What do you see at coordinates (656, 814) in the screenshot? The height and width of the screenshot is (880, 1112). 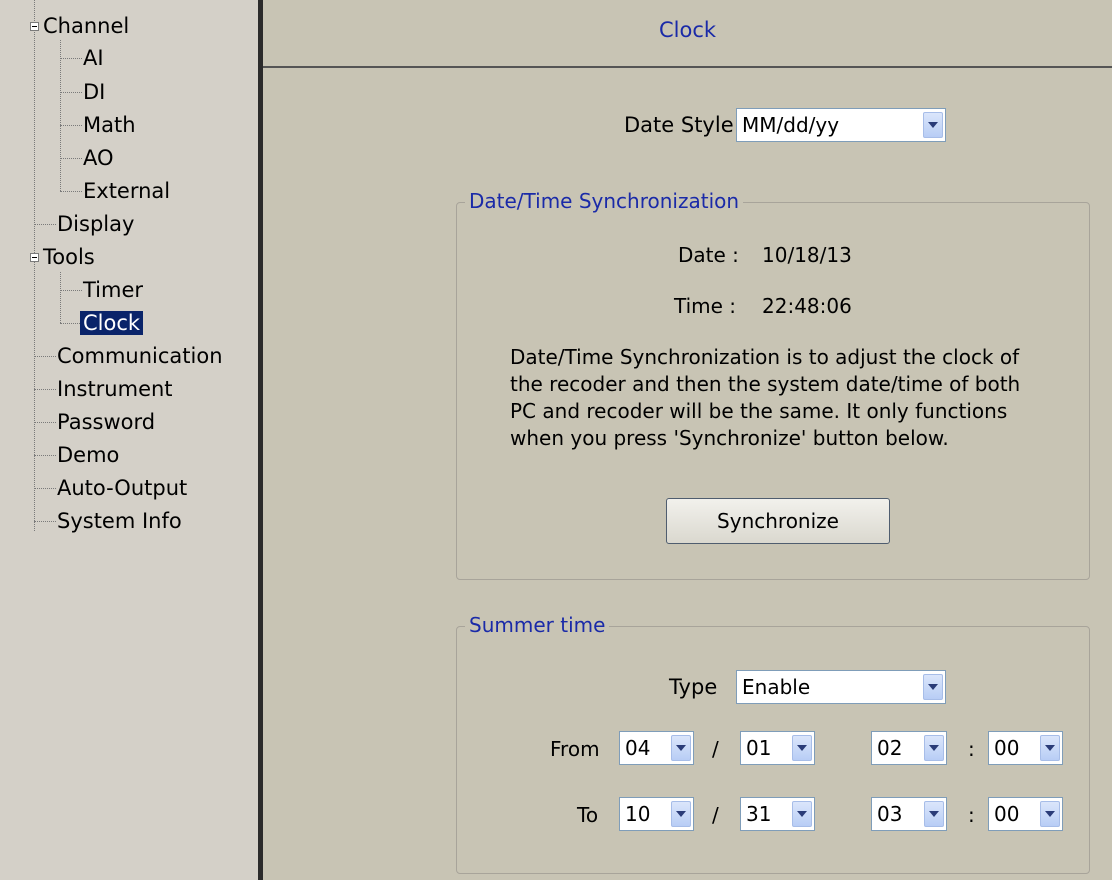 I see `to-month-select: 10` at bounding box center [656, 814].